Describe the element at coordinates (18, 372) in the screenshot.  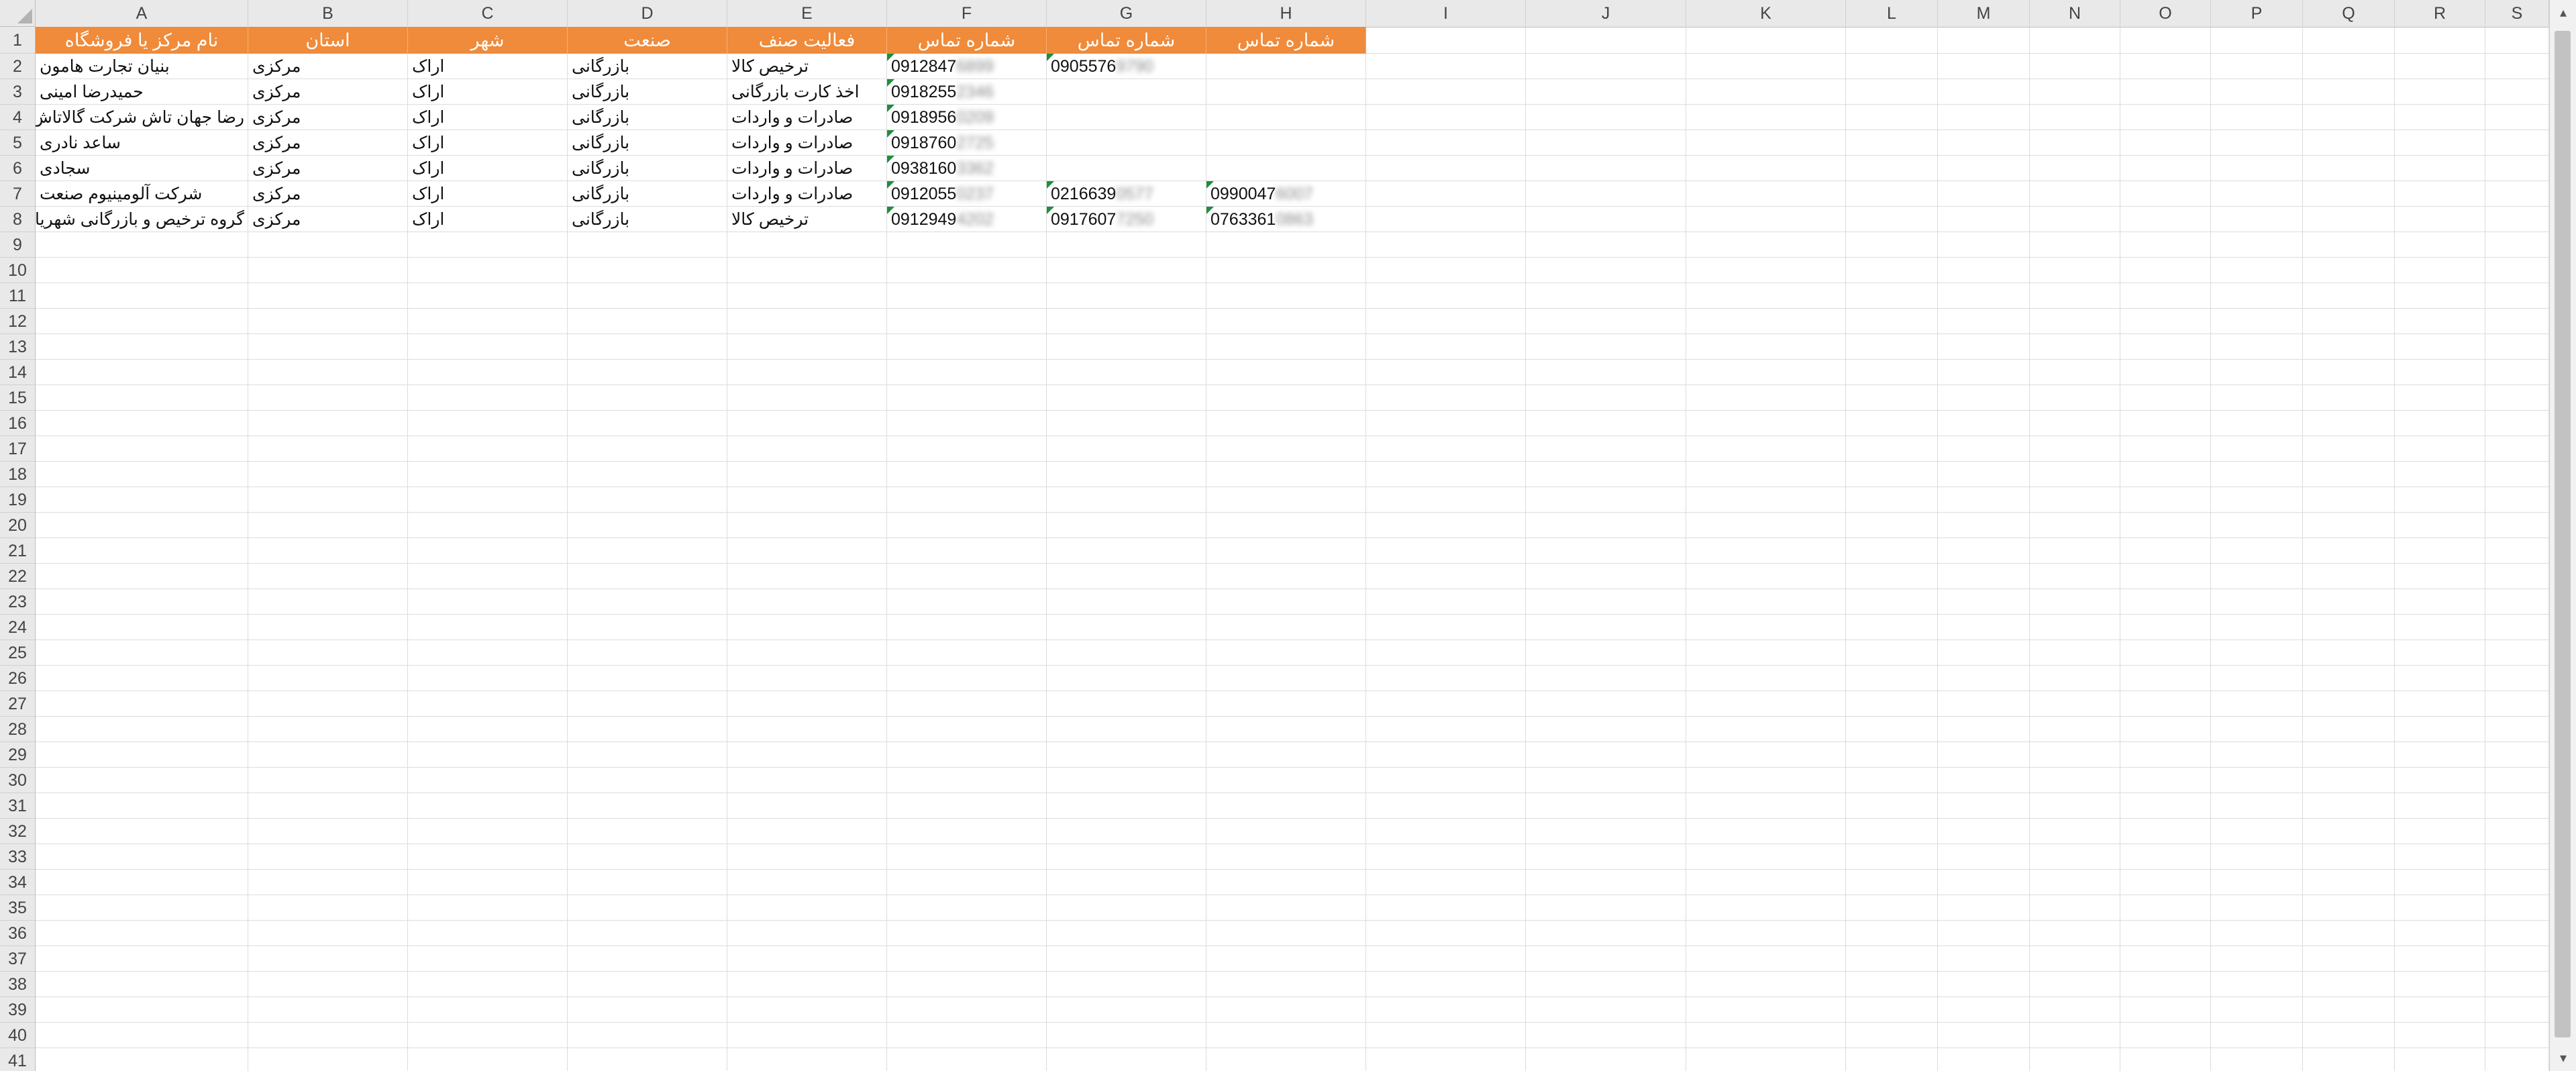
I see `row-header-14: 14` at that location.